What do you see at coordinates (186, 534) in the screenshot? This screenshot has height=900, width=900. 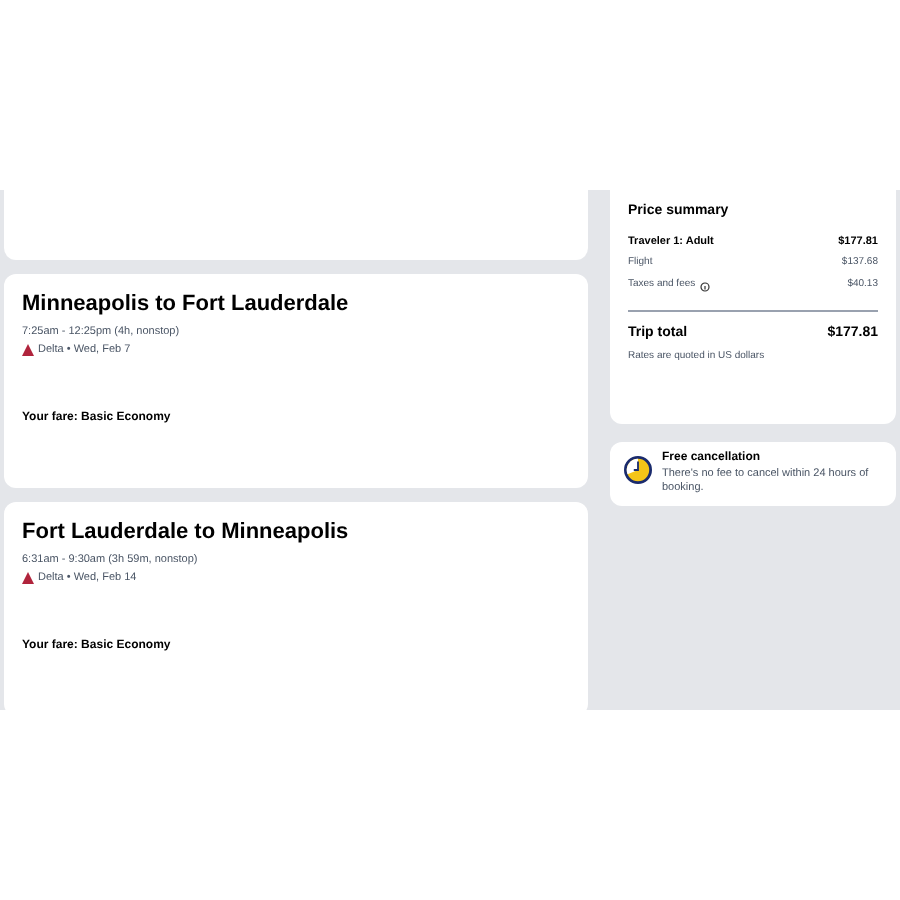 I see `flight-route: Fort Lauderdale to Minneapolis` at bounding box center [186, 534].